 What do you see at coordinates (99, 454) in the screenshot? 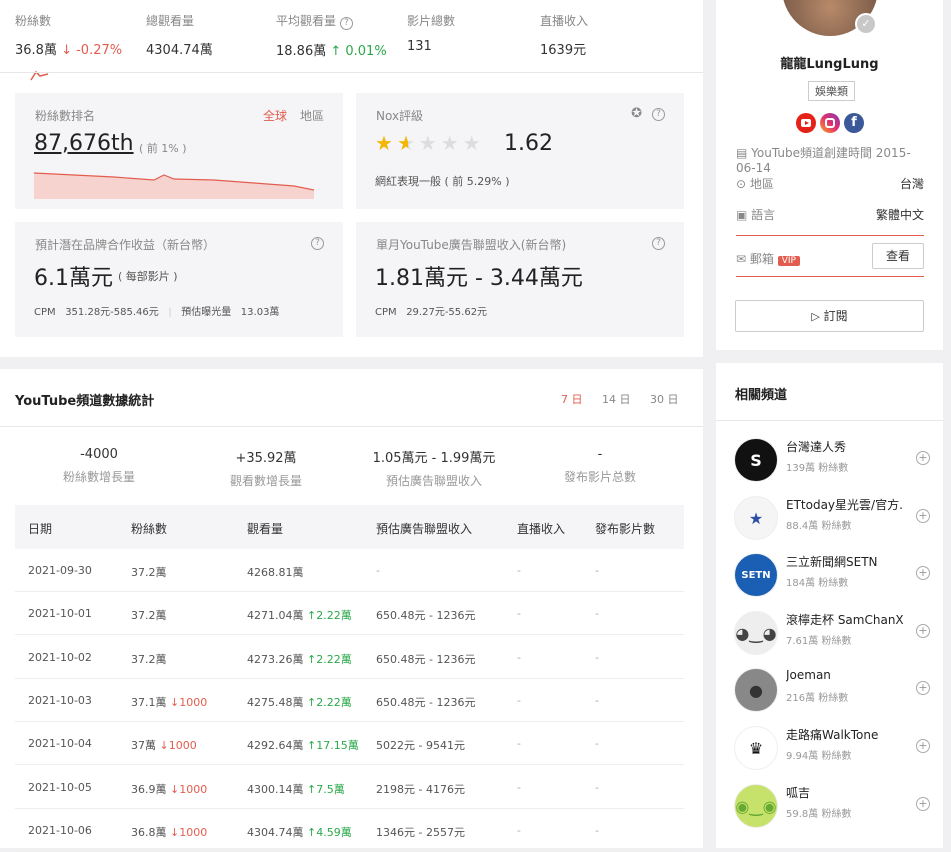
I see `summary-value: -4000` at bounding box center [99, 454].